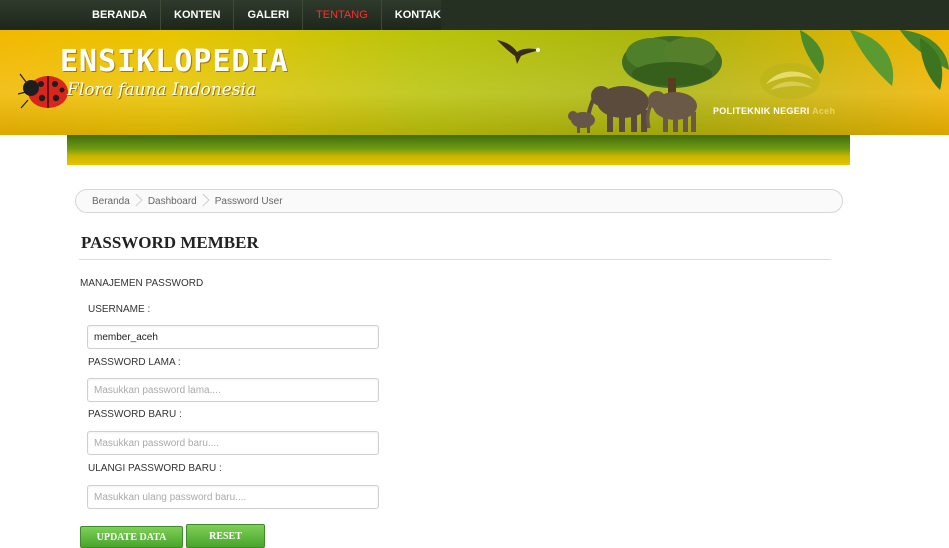 The height and width of the screenshot is (548, 949). I want to click on institution-name-text: POLITEKNIK NEGERI, so click(761, 111).